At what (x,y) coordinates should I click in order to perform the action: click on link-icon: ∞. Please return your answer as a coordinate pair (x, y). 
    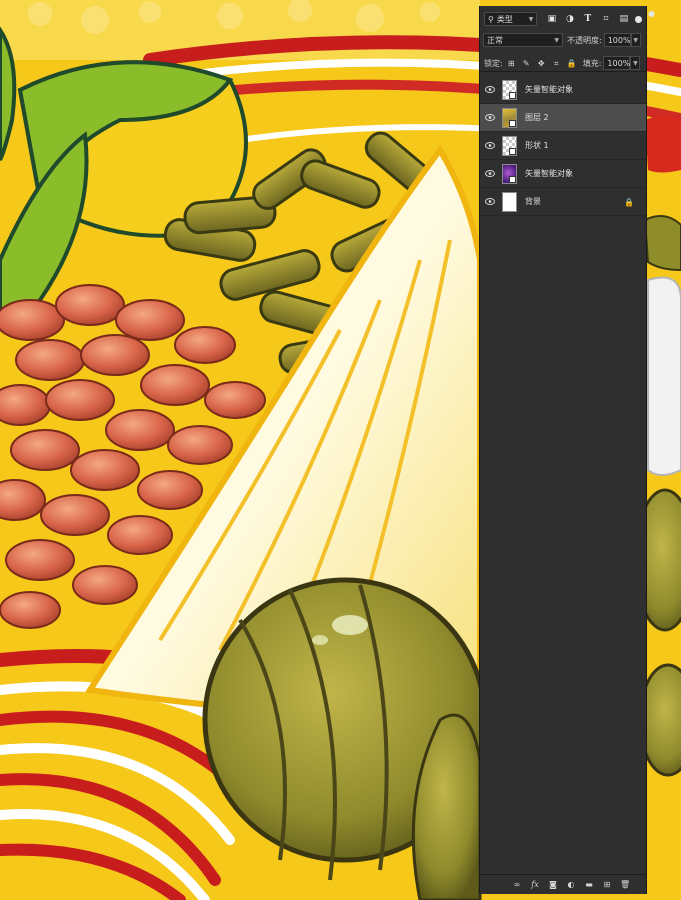
    Looking at the image, I should click on (517, 884).